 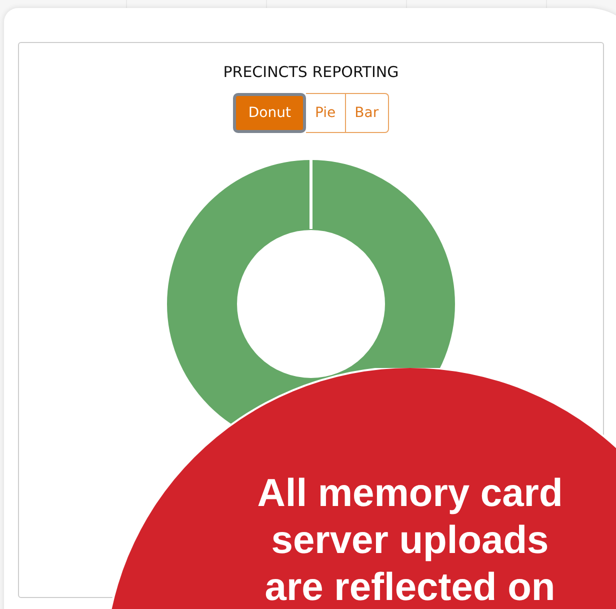 What do you see at coordinates (367, 113) in the screenshot?
I see `chart-type-tab: Bar` at bounding box center [367, 113].